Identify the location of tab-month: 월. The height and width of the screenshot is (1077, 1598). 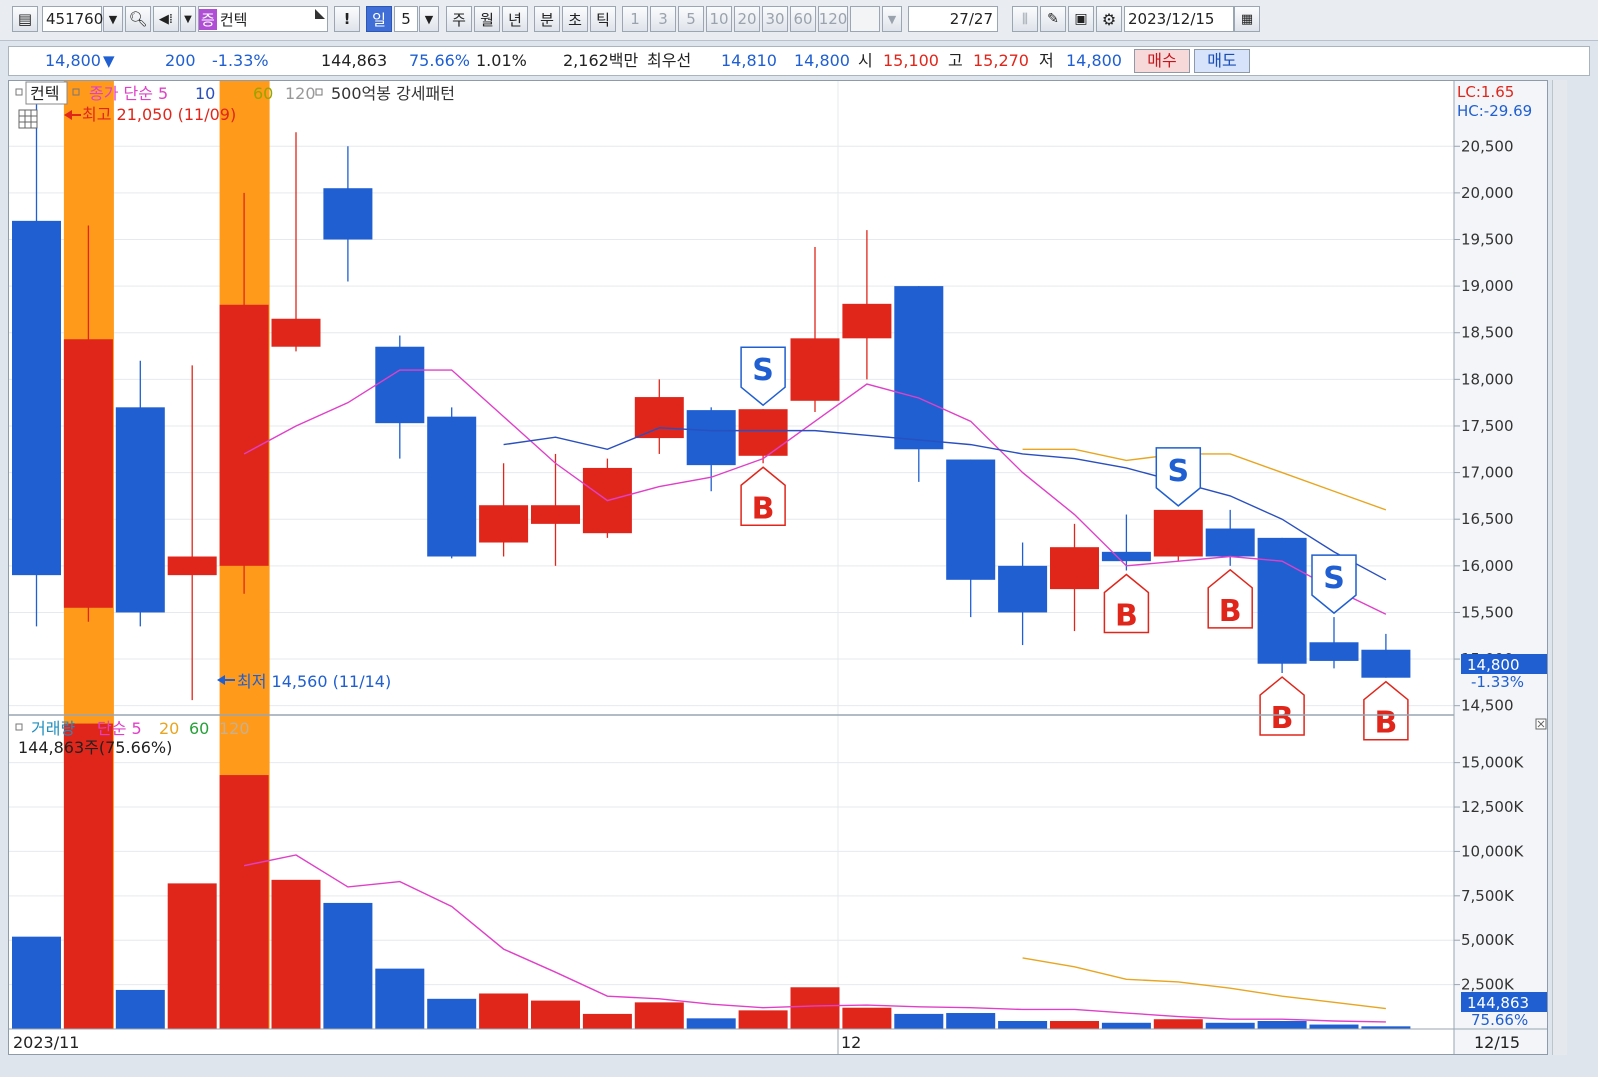
(487, 19).